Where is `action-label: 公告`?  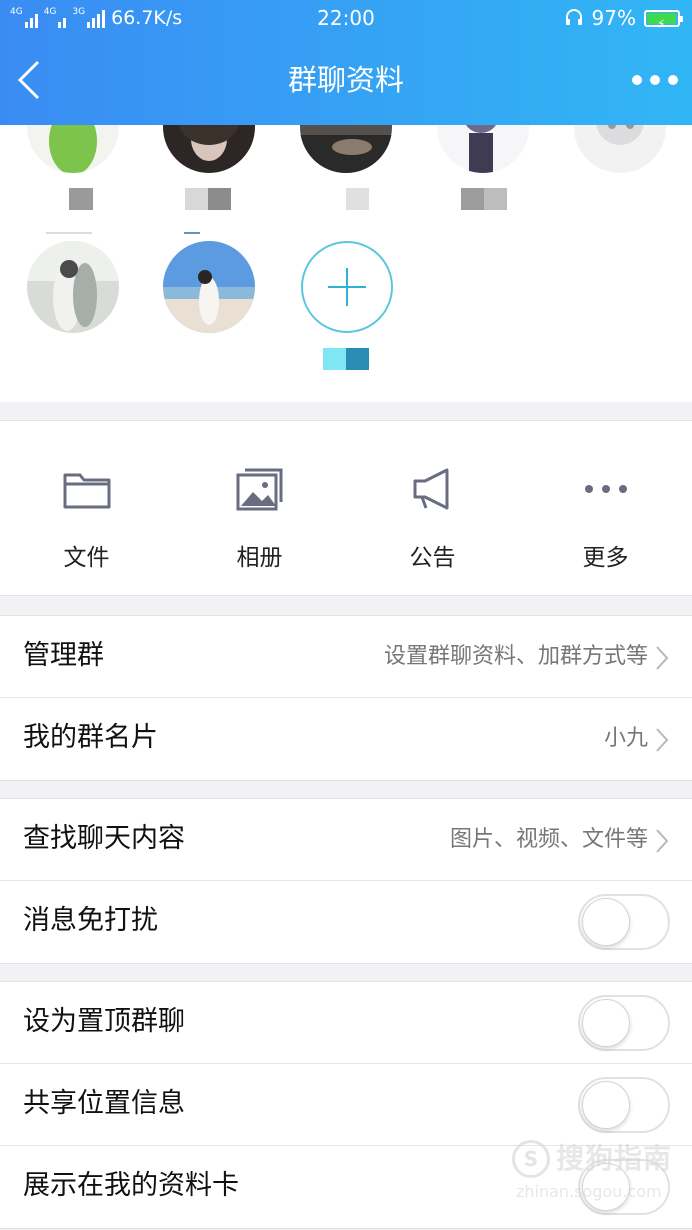
action-label: 公告 is located at coordinates (432, 558).